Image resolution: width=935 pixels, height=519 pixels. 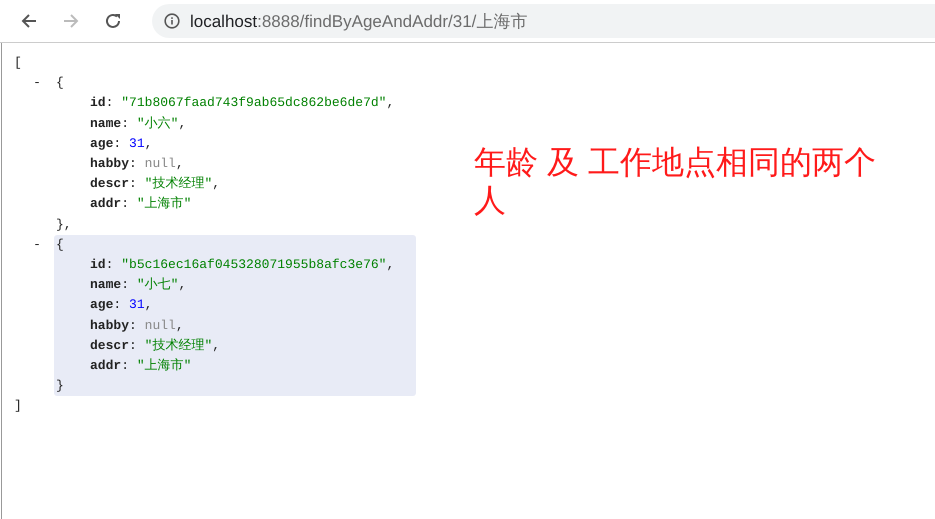 I want to click on brace: },, so click(x=64, y=225).